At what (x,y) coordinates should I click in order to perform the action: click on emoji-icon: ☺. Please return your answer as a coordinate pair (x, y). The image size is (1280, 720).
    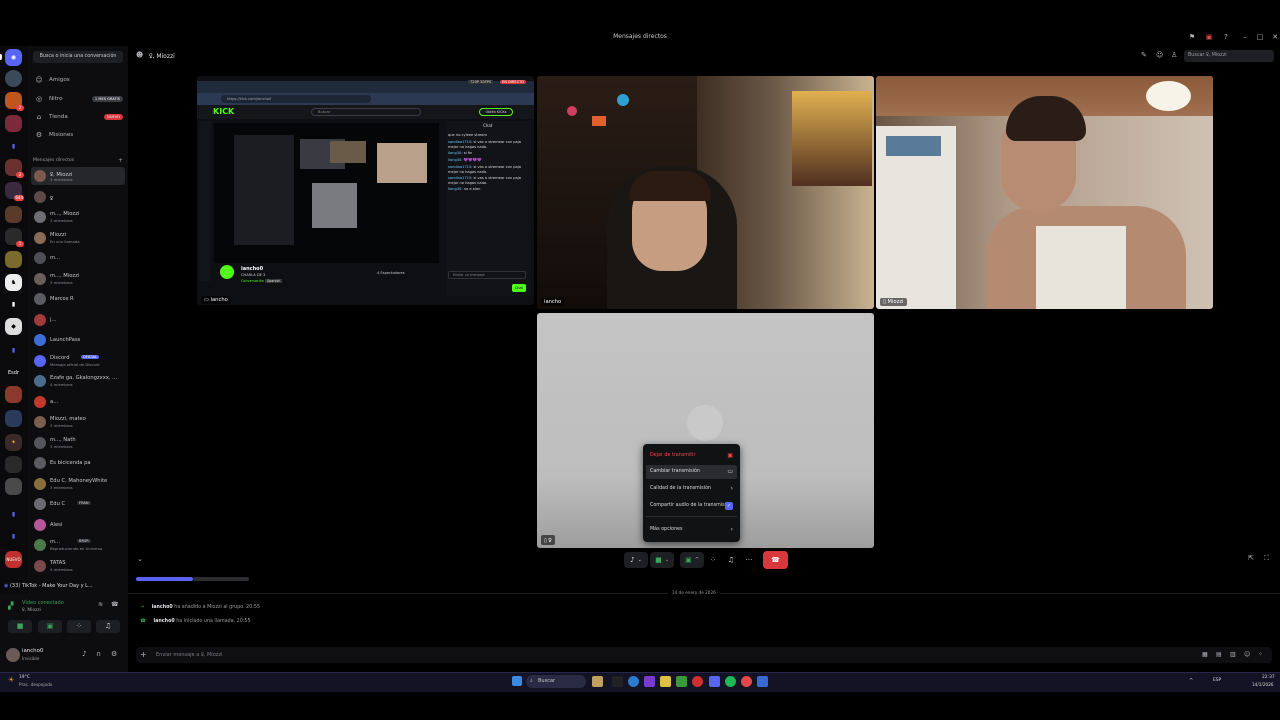
    Looking at the image, I should click on (1247, 654).